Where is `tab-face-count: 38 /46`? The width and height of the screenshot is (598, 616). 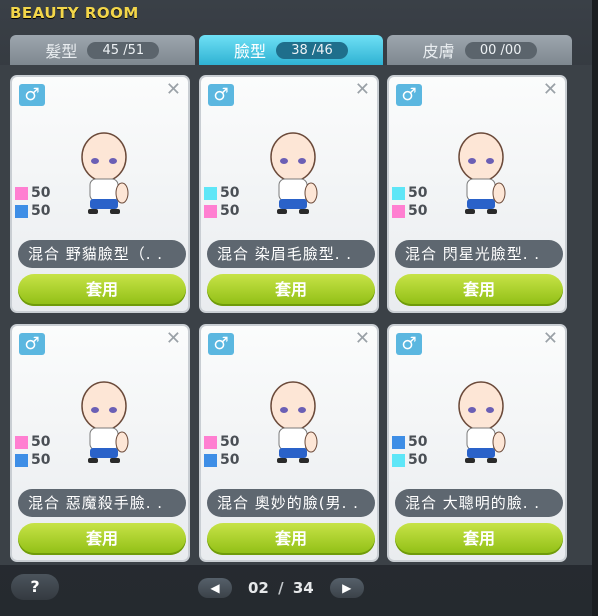 tab-face-count: 38 /46 is located at coordinates (312, 50).